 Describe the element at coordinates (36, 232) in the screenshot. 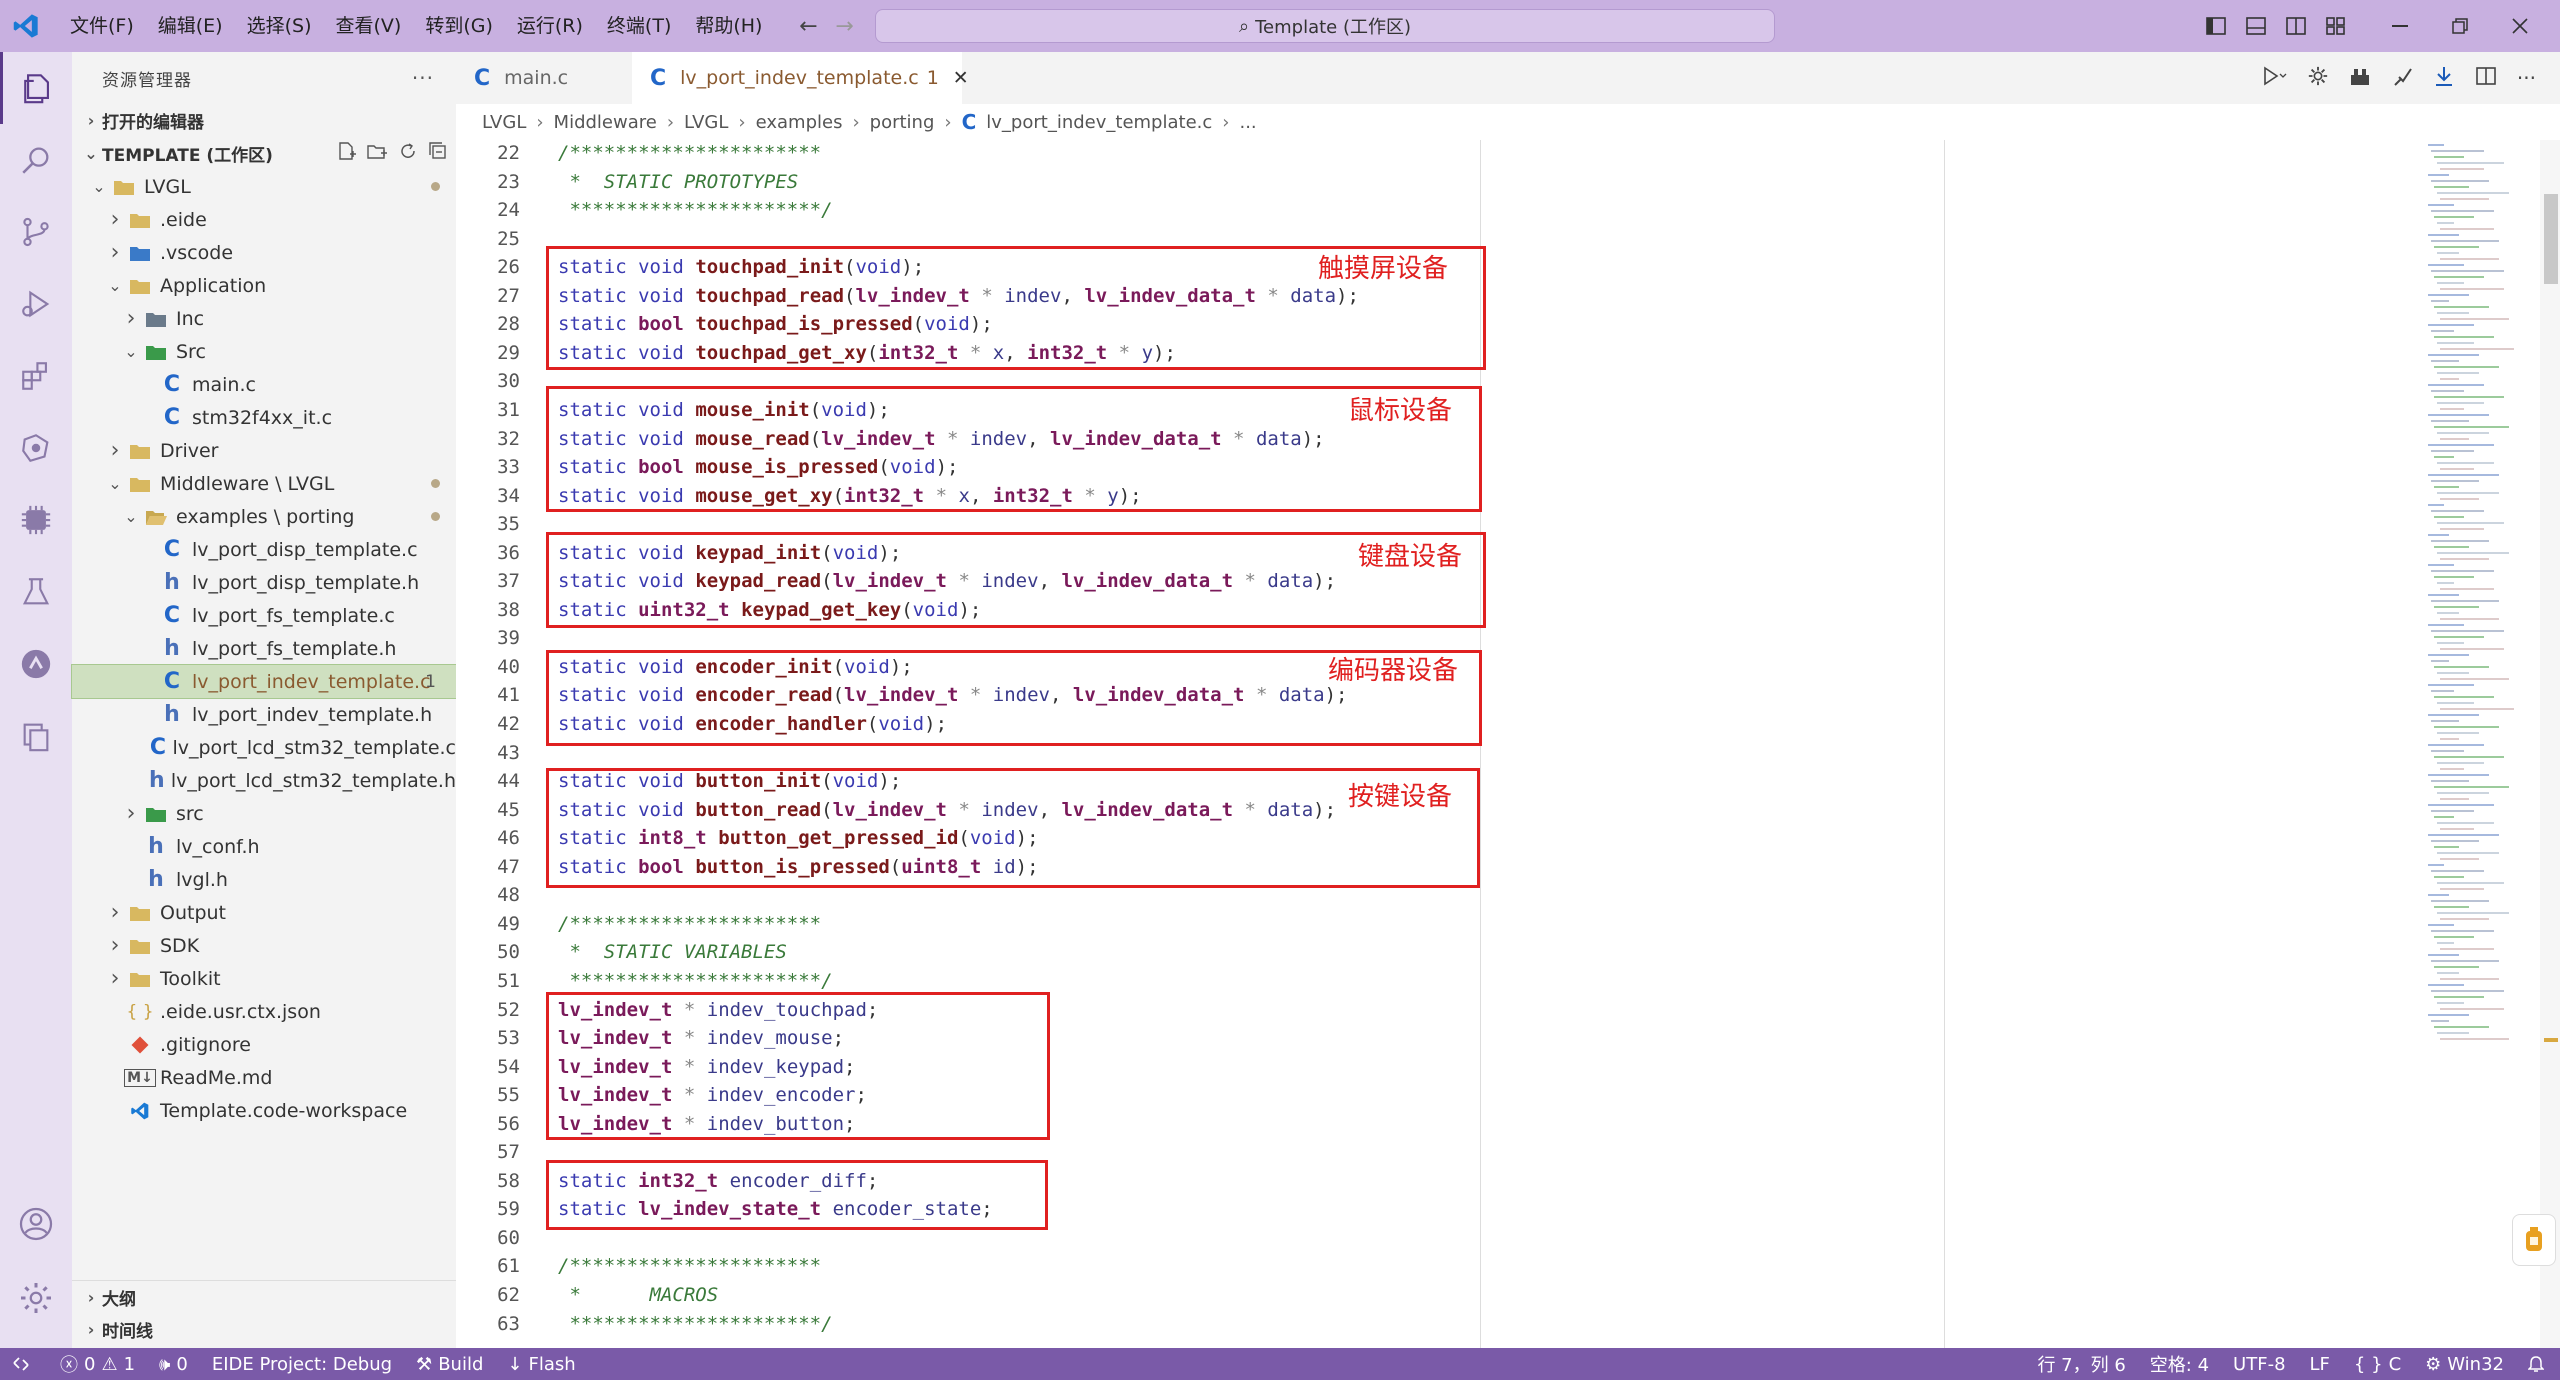

I see `source-control-icon` at that location.